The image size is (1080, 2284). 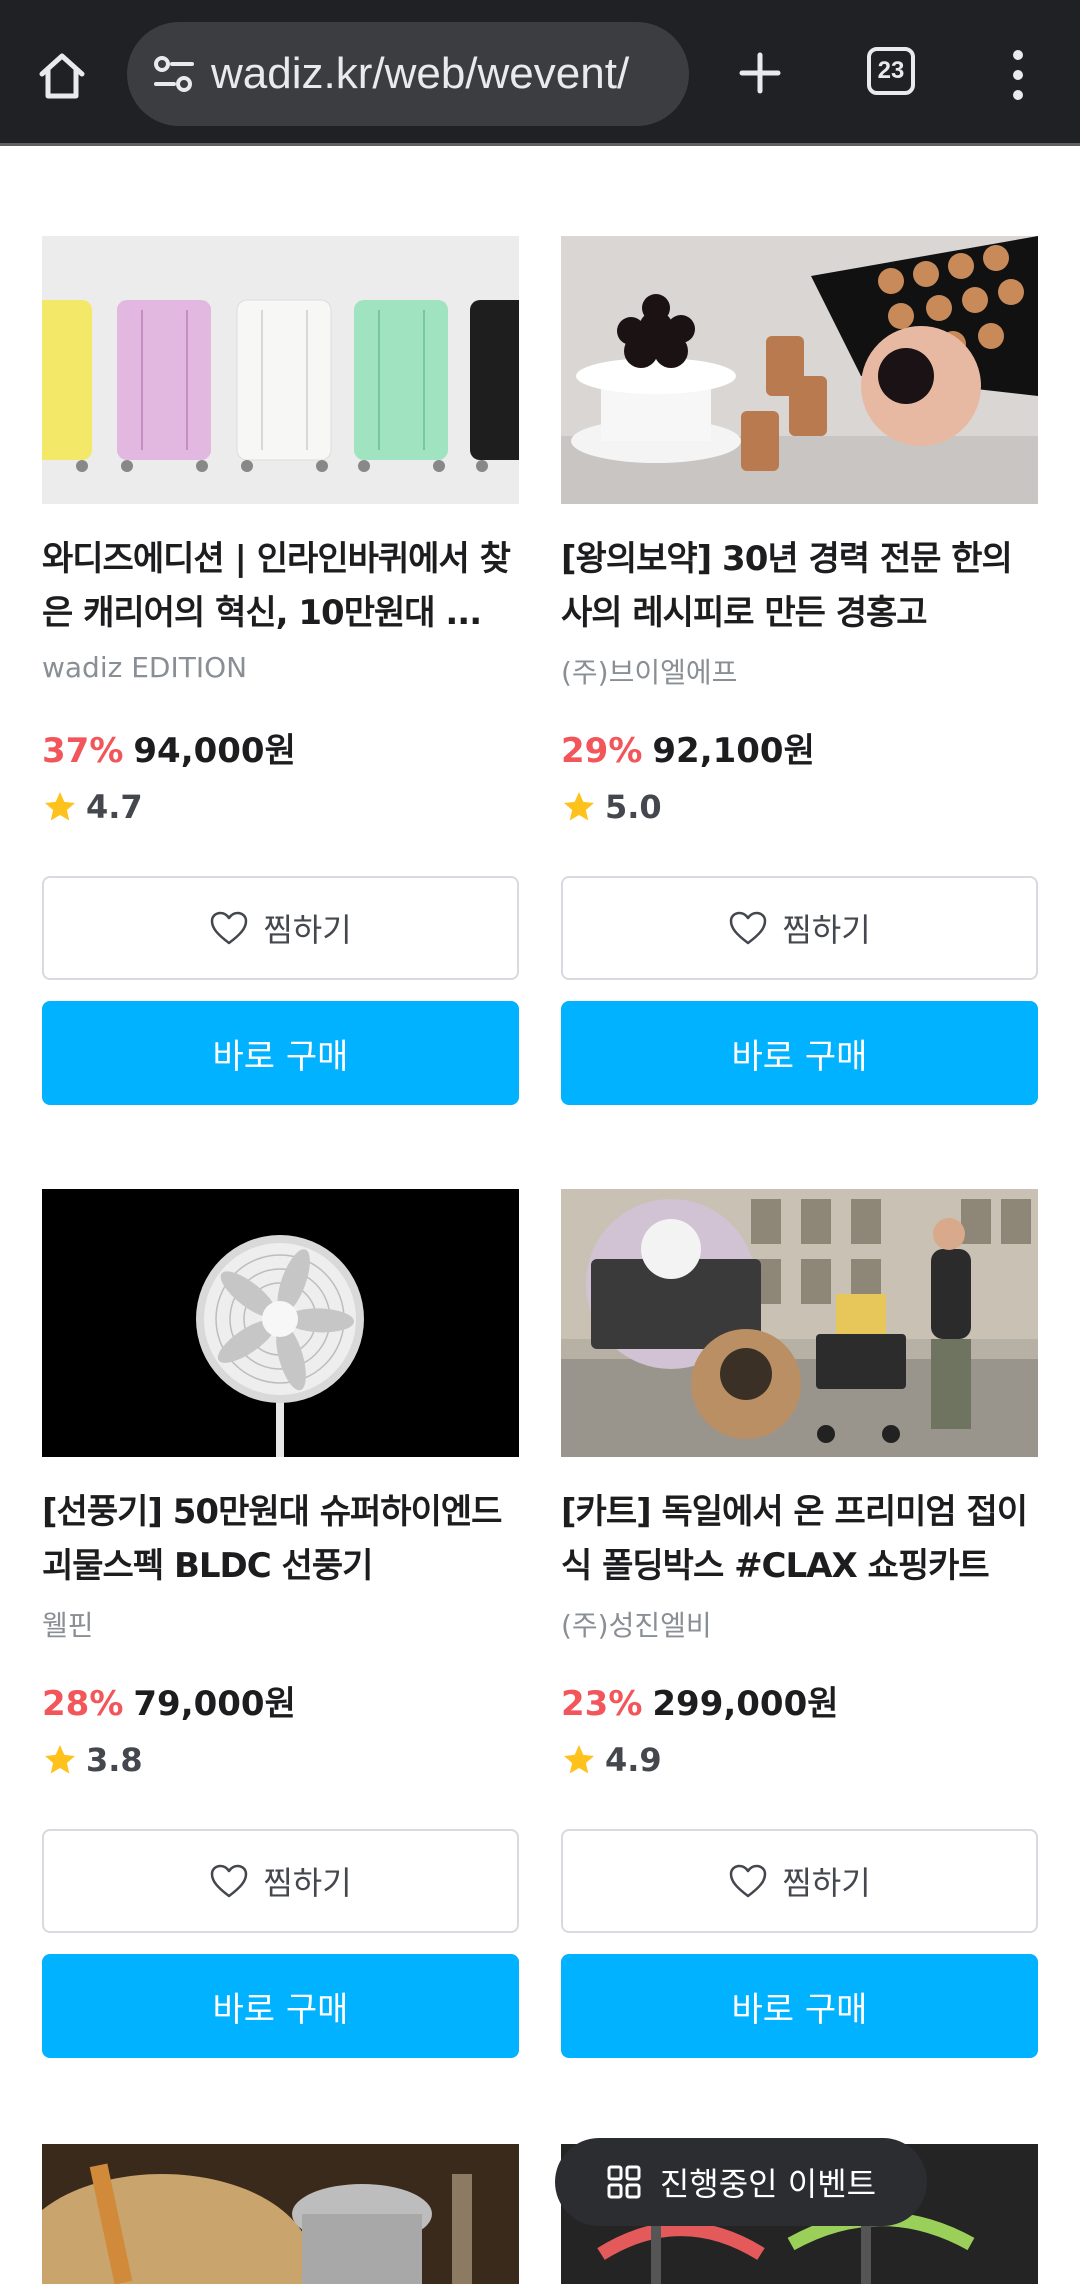 What do you see at coordinates (760, 73) in the screenshot?
I see `plus-icon` at bounding box center [760, 73].